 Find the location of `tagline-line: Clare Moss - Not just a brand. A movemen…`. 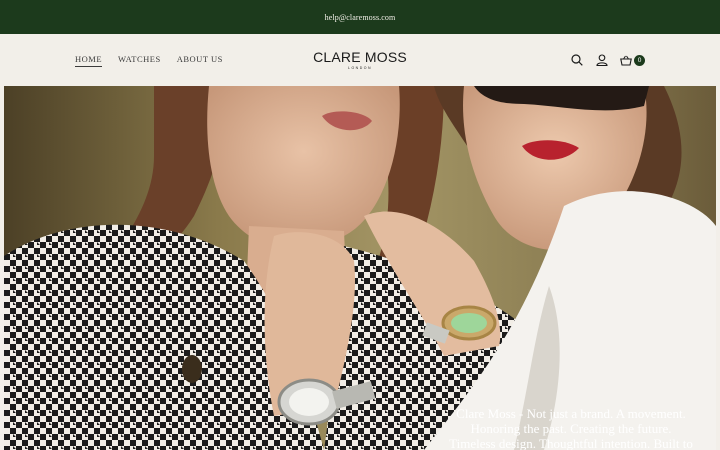

tagline-line: Clare Moss - Not just a brand. A movemen… is located at coordinates (571, 413).